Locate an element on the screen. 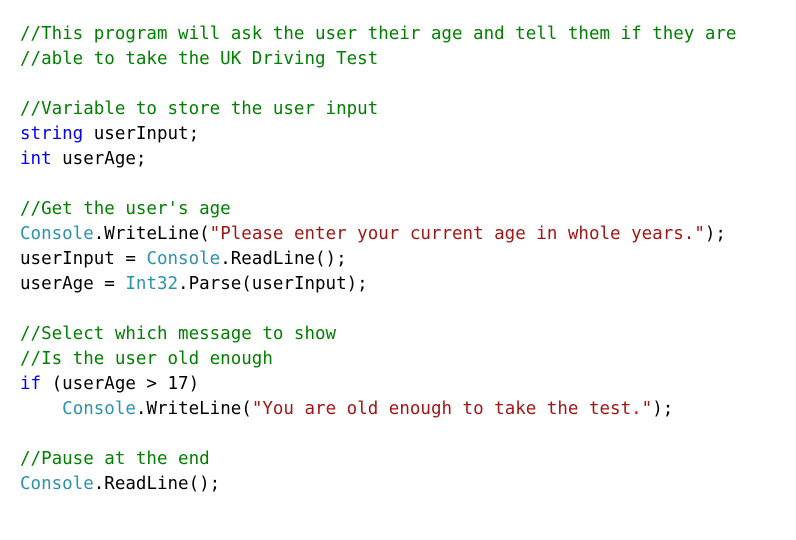 The width and height of the screenshot is (796, 540). code-token-plain: userInput = is located at coordinates (83, 259).